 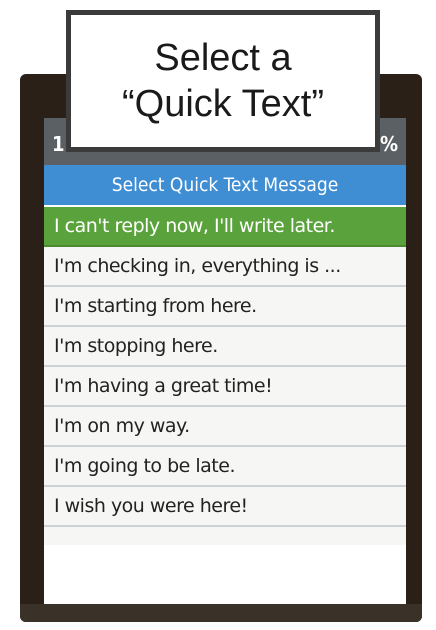 What do you see at coordinates (225, 427) in the screenshot?
I see `quick-text-item: I'm on my way.` at bounding box center [225, 427].